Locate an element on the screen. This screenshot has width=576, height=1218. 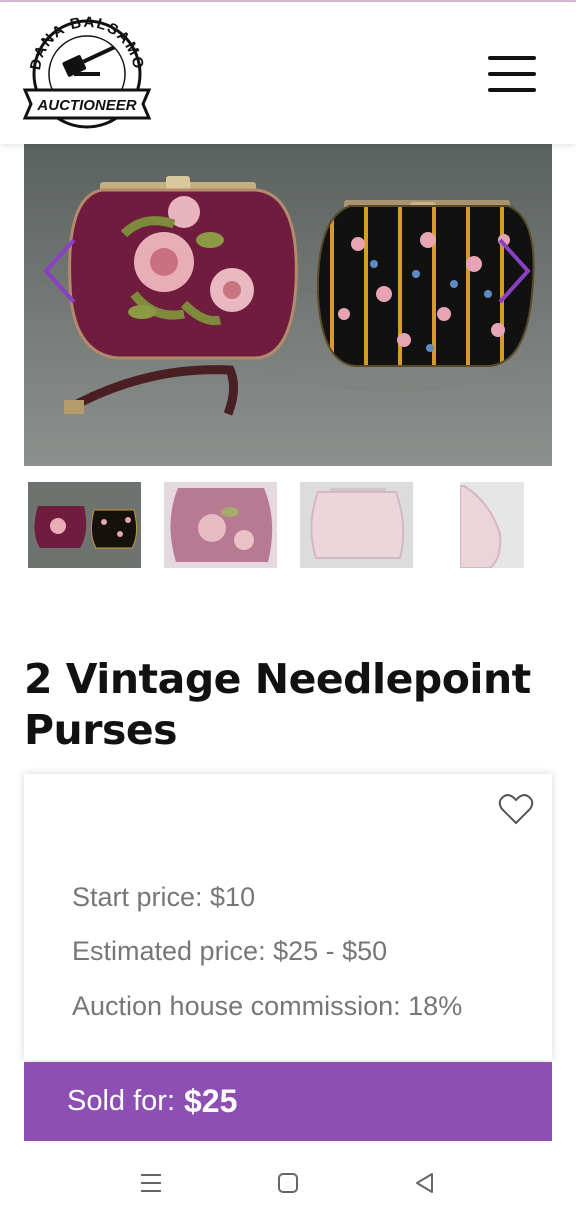
auctioneer-logo: DANA BALSAMO AUCTIONEER is located at coordinates (87, 71).